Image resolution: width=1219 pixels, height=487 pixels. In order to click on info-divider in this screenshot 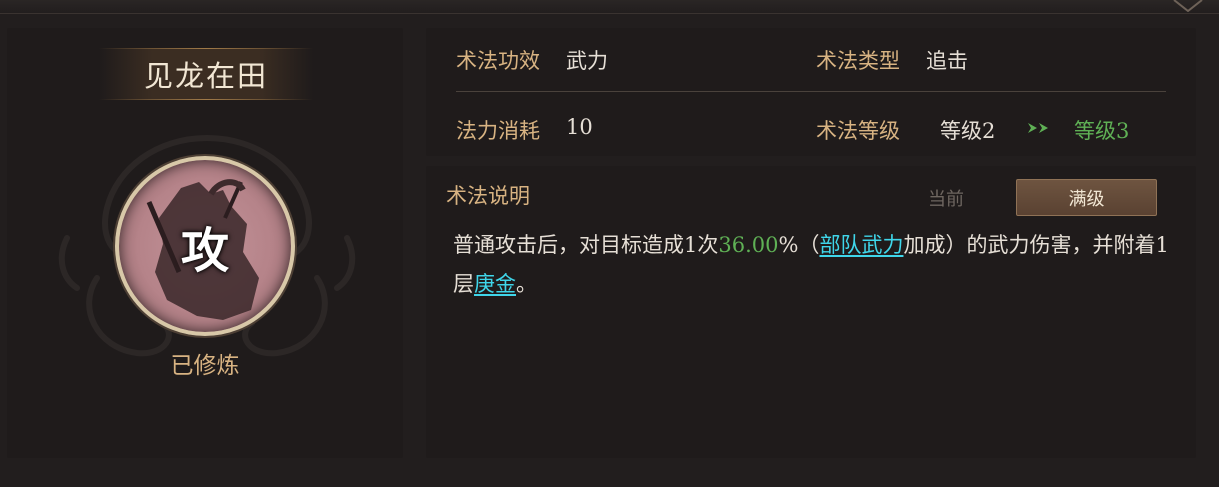, I will do `click(811, 91)`.